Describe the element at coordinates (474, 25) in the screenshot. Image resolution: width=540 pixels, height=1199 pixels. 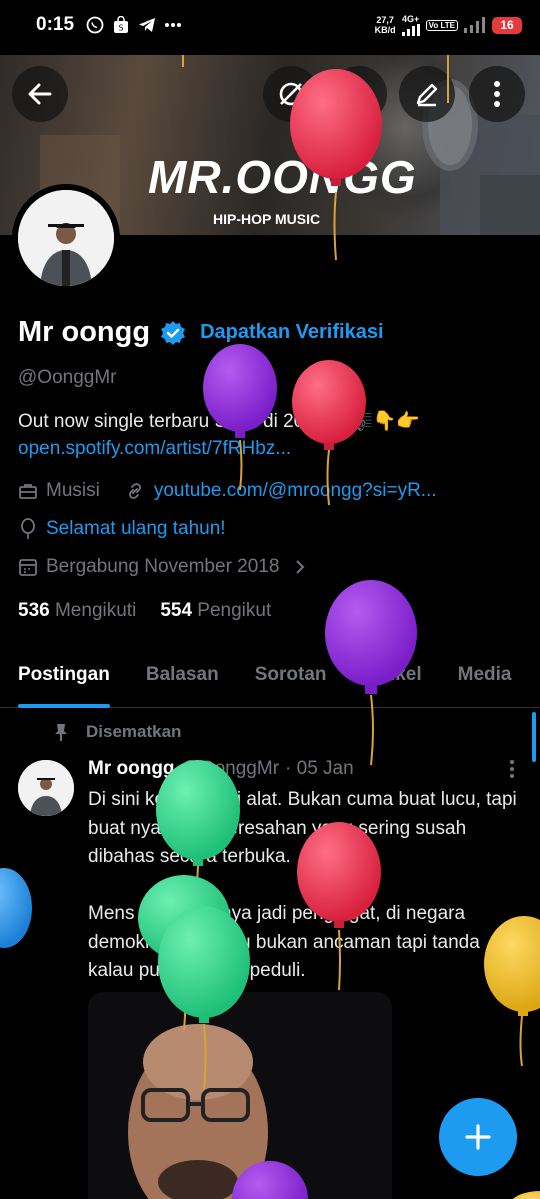
I see `signal-weak-icon` at that location.